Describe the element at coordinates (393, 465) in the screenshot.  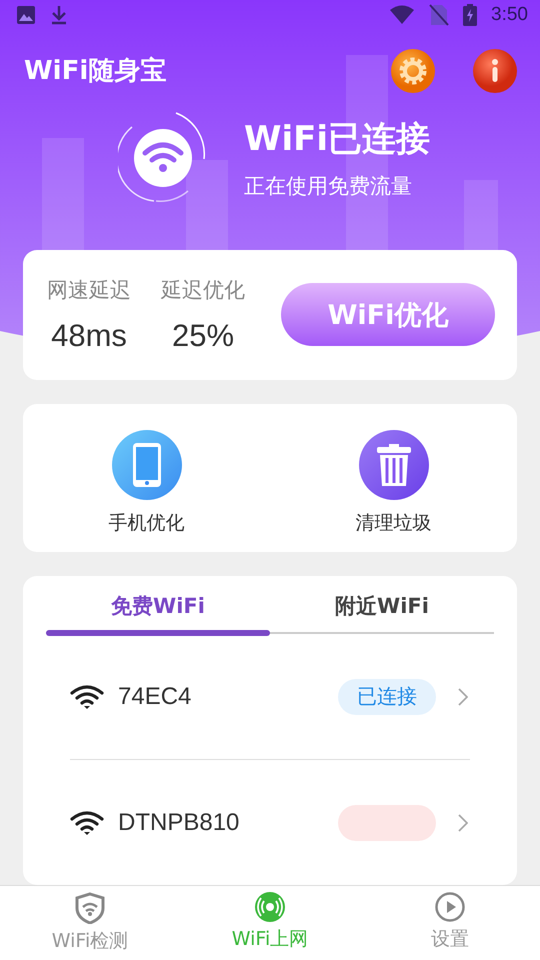
I see `trash-icon` at that location.